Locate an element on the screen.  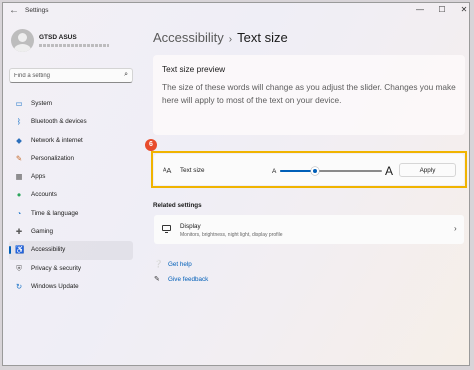
chevron-right-icon: › is located at coordinates (455, 228).